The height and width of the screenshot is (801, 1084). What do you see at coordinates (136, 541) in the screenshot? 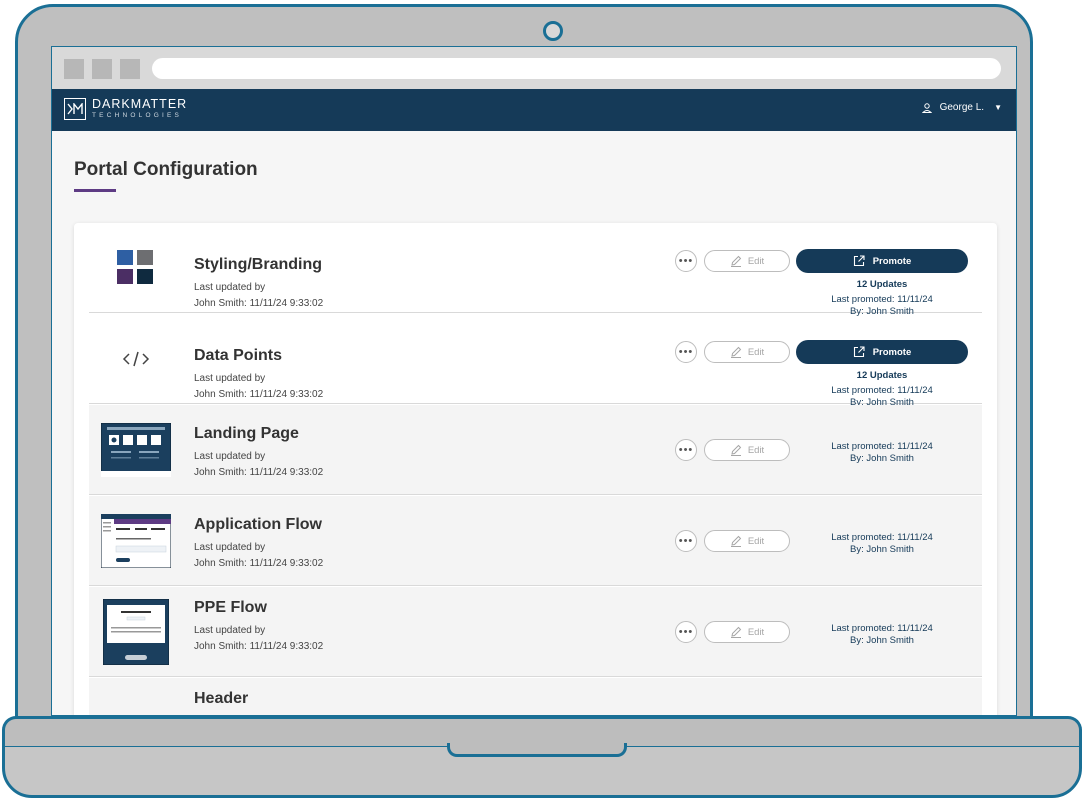
I see `application-flow-thumbnail` at bounding box center [136, 541].